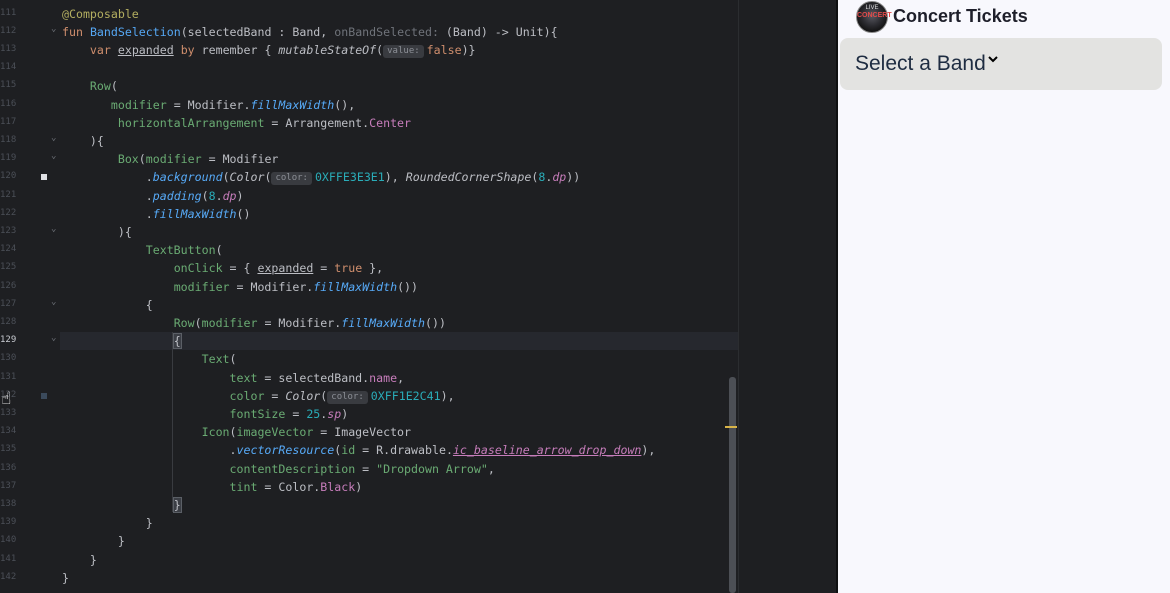 This screenshot has height=593, width=1170. Describe the element at coordinates (8, 212) in the screenshot. I see `line-number: 122` at that location.